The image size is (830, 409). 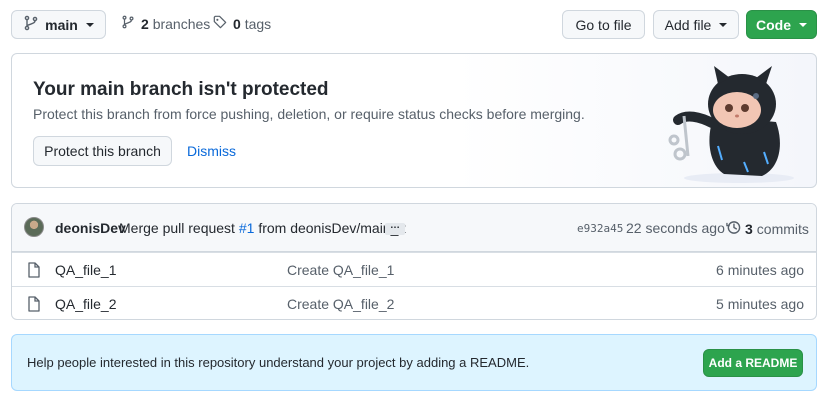 What do you see at coordinates (242, 23) in the screenshot?
I see `tags-link: 0 tags` at bounding box center [242, 23].